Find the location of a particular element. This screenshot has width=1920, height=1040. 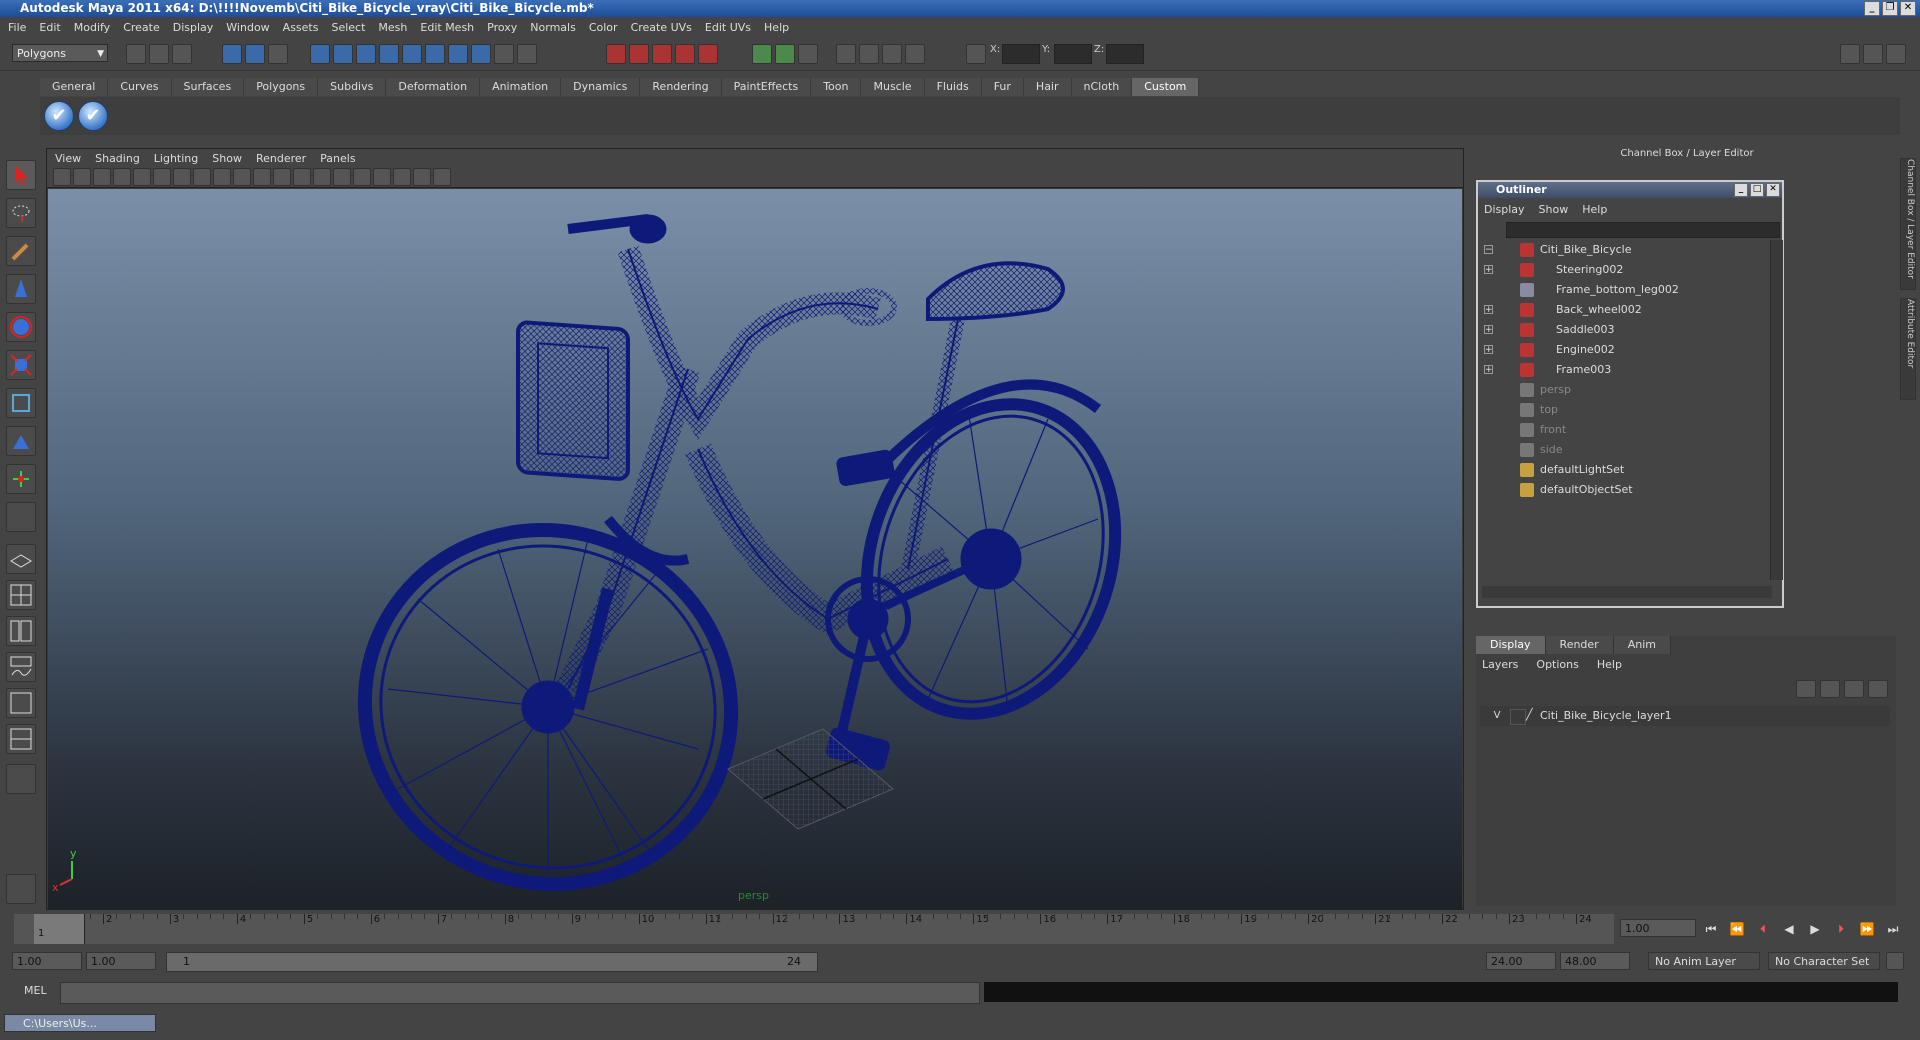

shelf-tab-rendering: Rendering is located at coordinates (681, 87).